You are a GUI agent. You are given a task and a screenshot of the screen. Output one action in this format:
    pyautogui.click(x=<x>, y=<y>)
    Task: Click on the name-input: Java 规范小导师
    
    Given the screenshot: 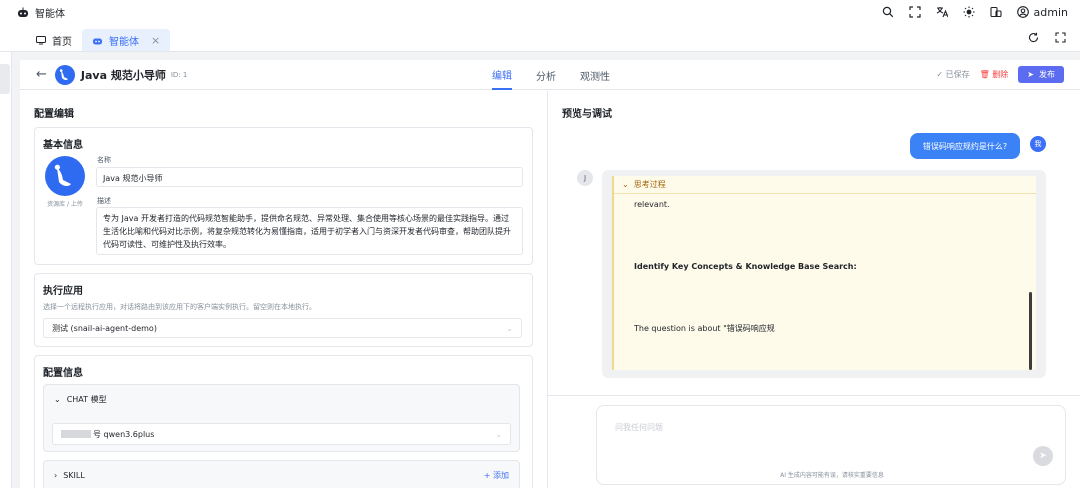 What is the action you would take?
    pyautogui.click(x=309, y=177)
    